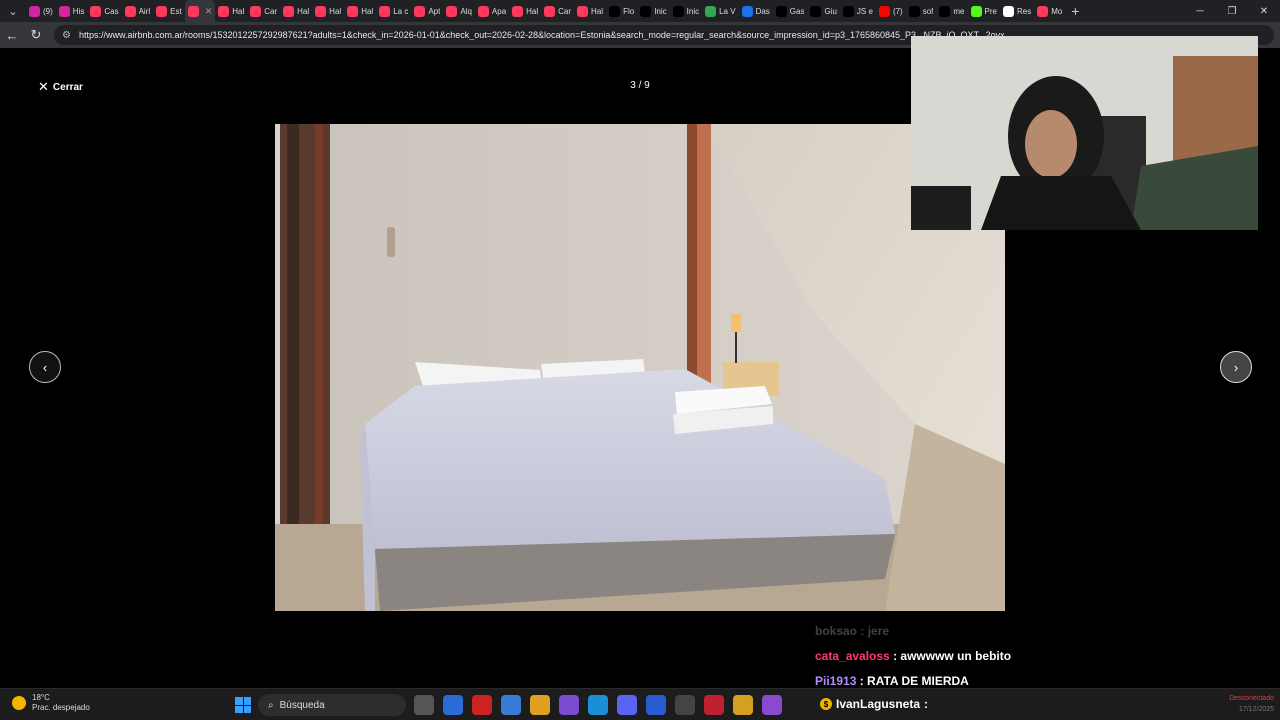  I want to click on browser-tab: La V, so click(720, 11).